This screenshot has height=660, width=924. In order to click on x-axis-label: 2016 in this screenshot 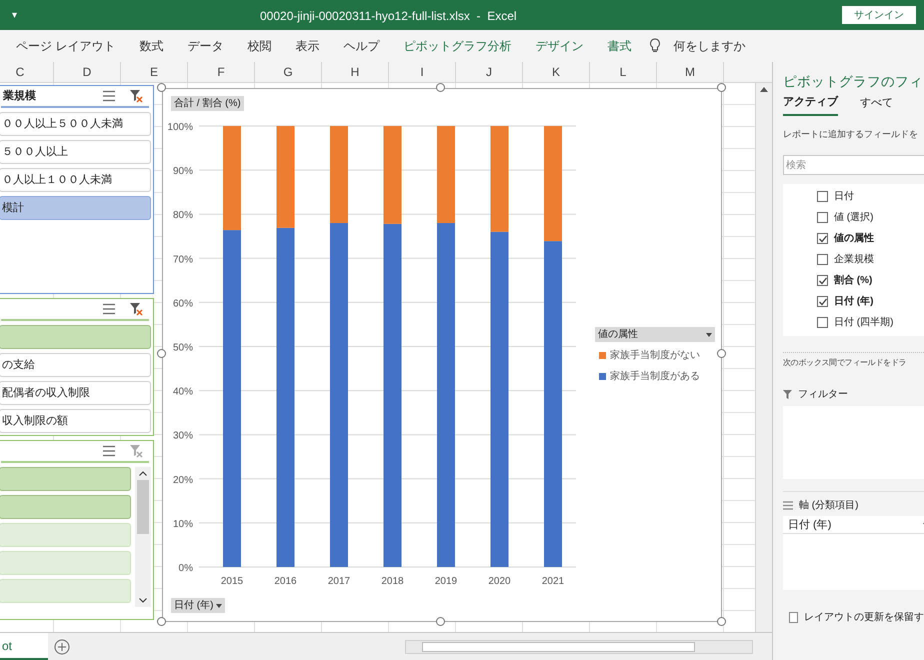, I will do `click(285, 581)`.